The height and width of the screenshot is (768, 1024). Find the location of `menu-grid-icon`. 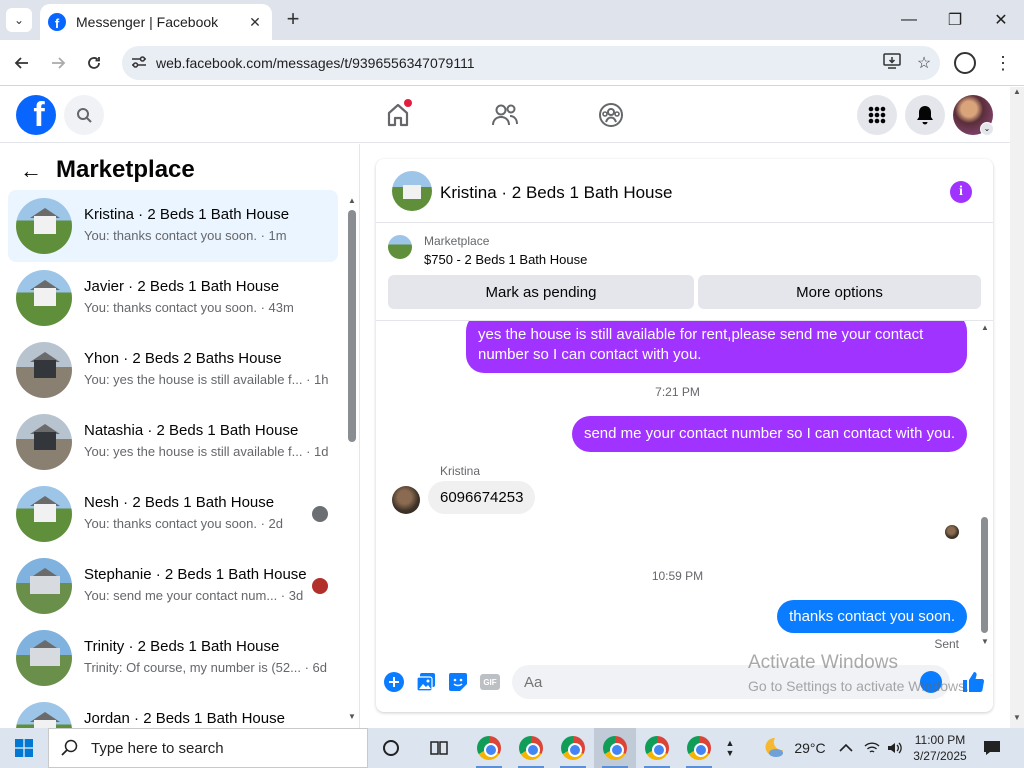

menu-grid-icon is located at coordinates (877, 115).